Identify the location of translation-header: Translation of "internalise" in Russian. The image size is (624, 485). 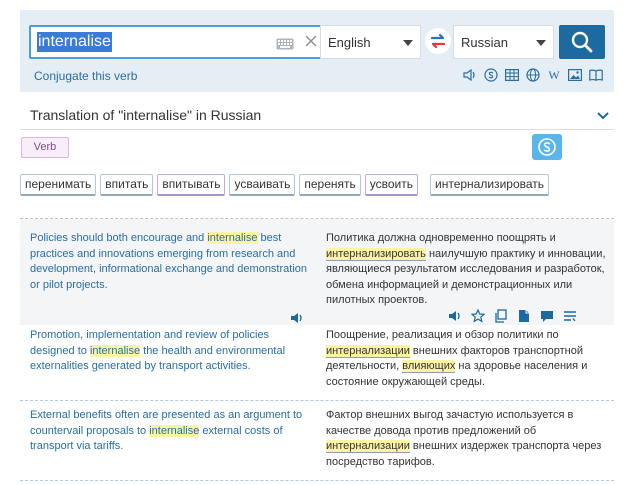
(317, 115).